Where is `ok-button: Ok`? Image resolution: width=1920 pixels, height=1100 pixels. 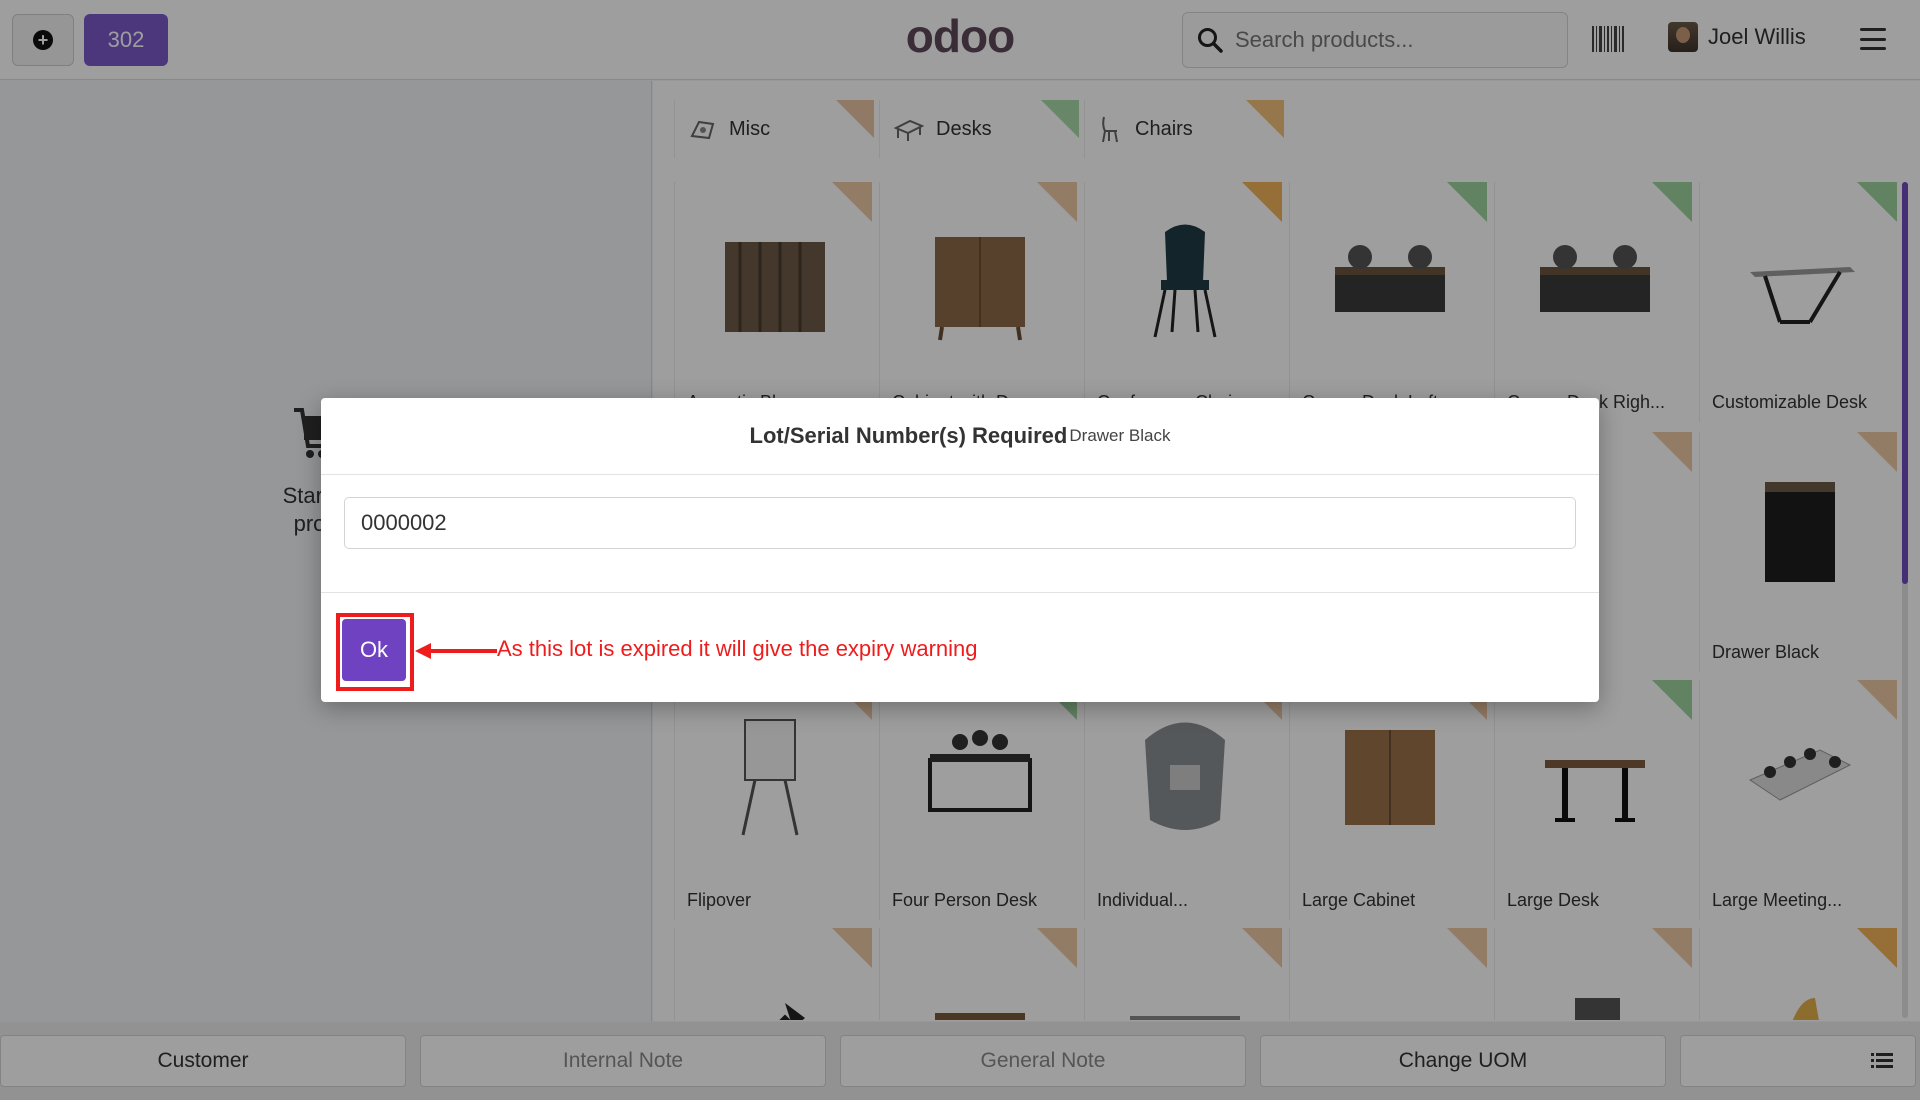 ok-button: Ok is located at coordinates (374, 650).